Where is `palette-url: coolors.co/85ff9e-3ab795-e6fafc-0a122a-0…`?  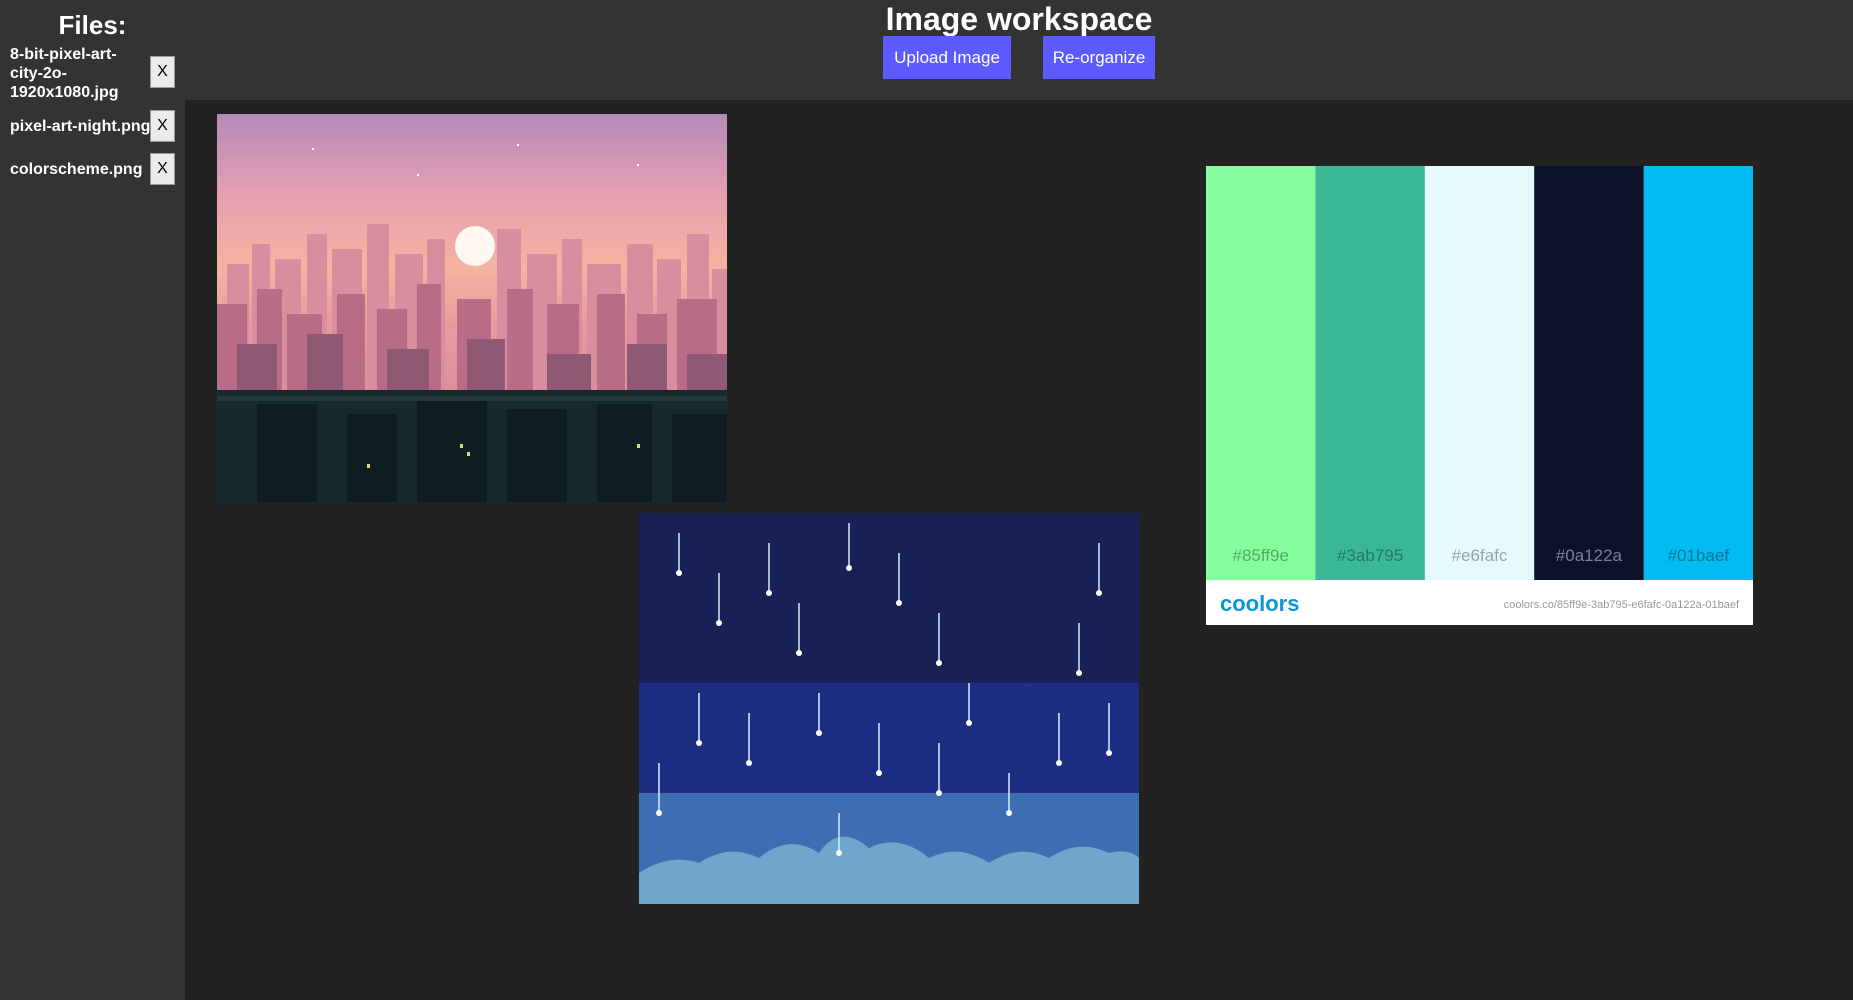 palette-url: coolors.co/85ff9e-3ab795-e6fafc-0a122a-0… is located at coordinates (1622, 605).